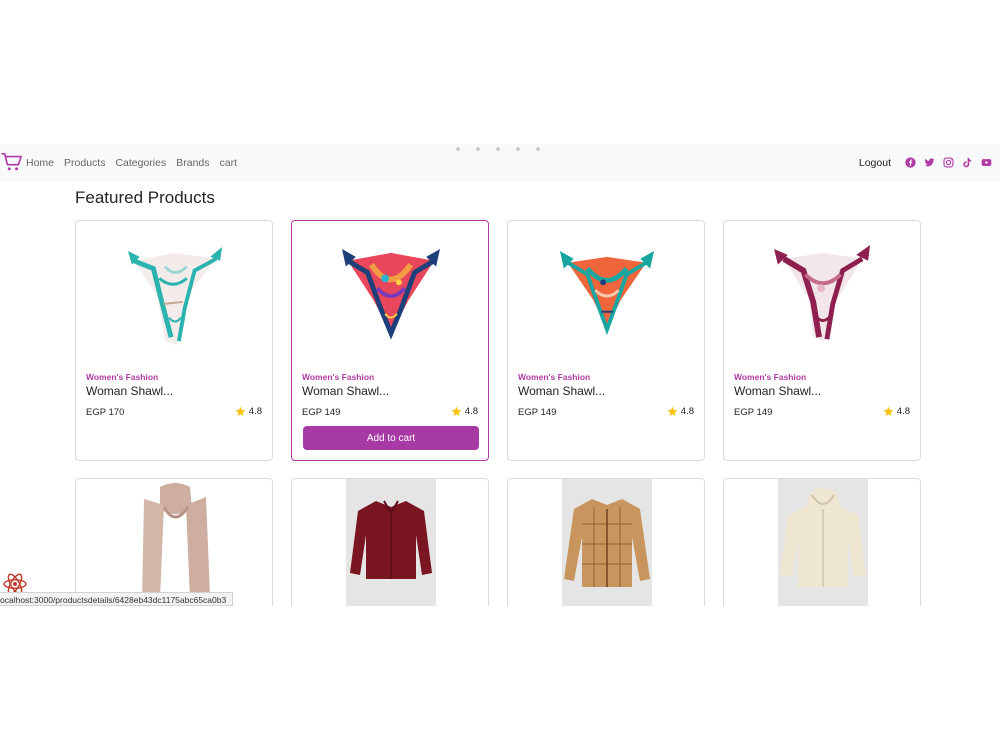 The image size is (1000, 750). What do you see at coordinates (105, 412) in the screenshot?
I see `product-price: EGP 170` at bounding box center [105, 412].